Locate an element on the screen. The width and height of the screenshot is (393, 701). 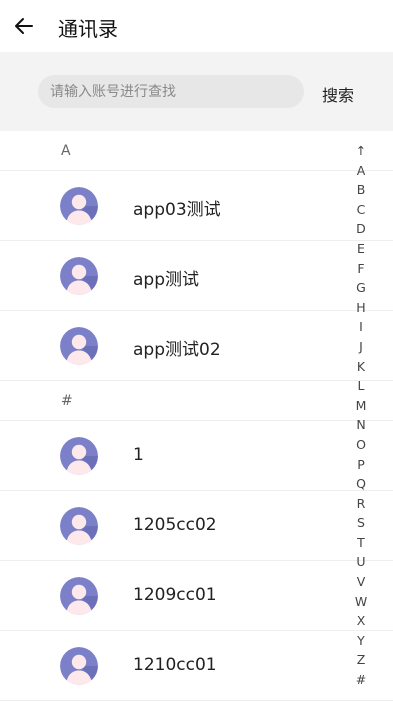
alphabet-index: ↑ A B C D E F G H I J K L M N O P Q R S T U V W X Y Z # is located at coordinates (361, 415).